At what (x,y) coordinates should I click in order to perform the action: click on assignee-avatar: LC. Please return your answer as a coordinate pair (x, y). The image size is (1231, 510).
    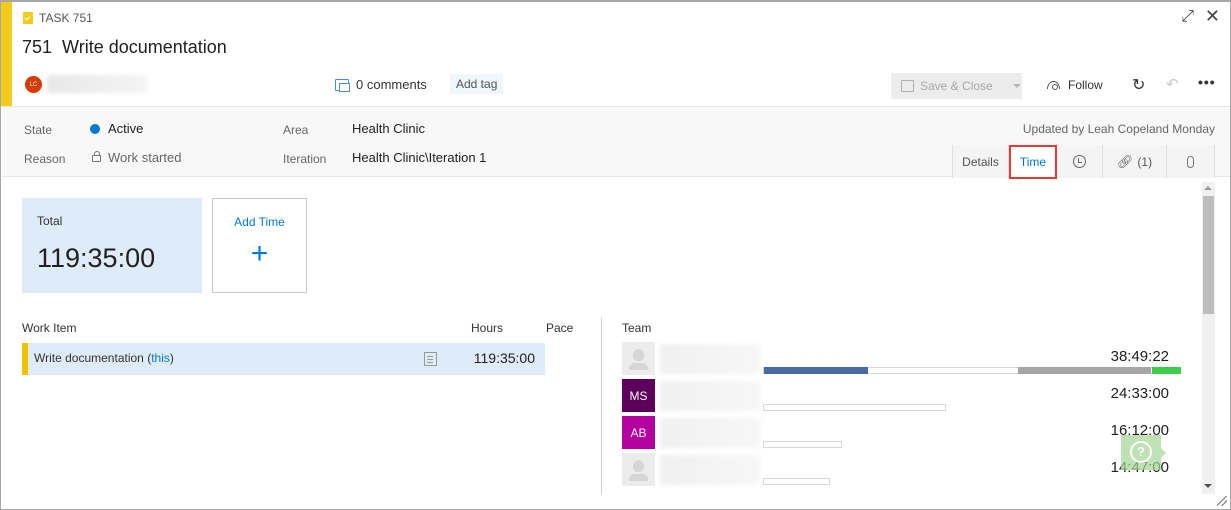
    Looking at the image, I should click on (33, 84).